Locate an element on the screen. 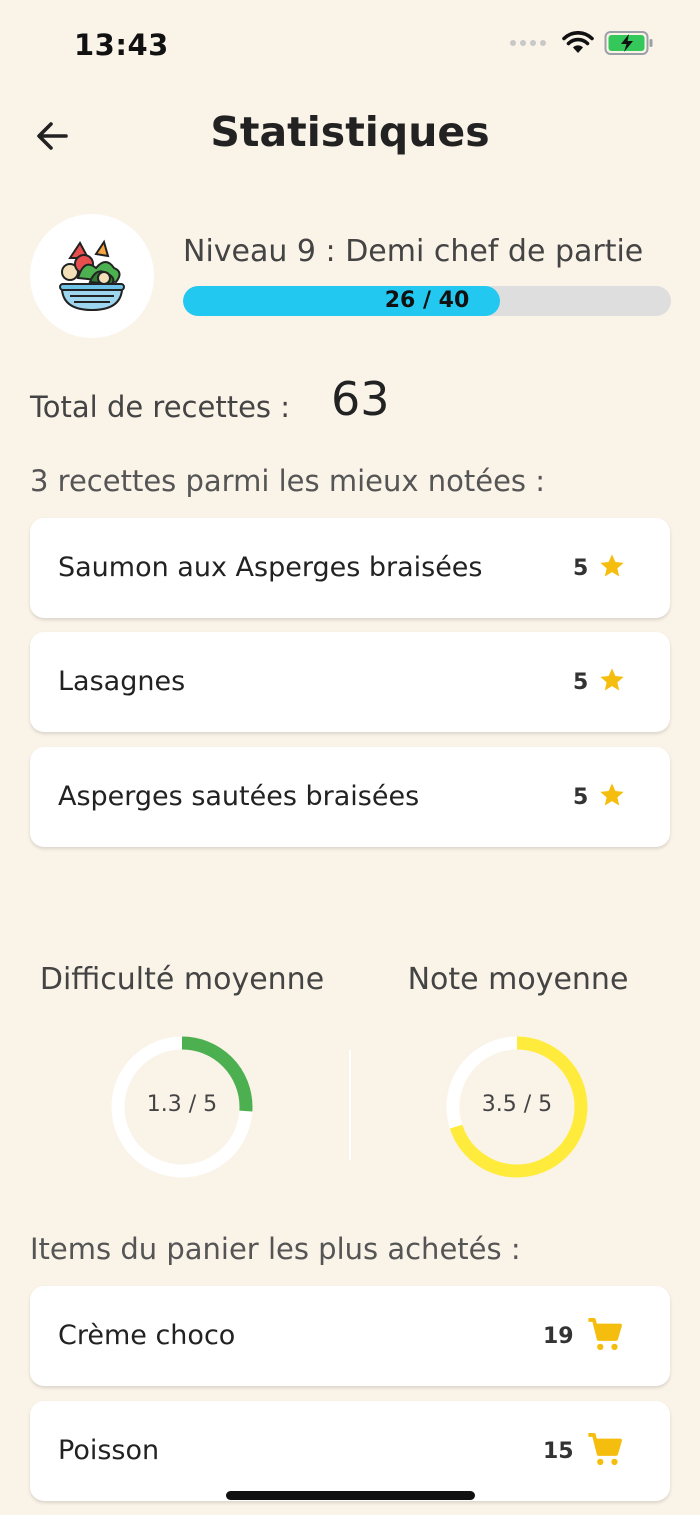  total-recipes-value: 63 is located at coordinates (360, 399).